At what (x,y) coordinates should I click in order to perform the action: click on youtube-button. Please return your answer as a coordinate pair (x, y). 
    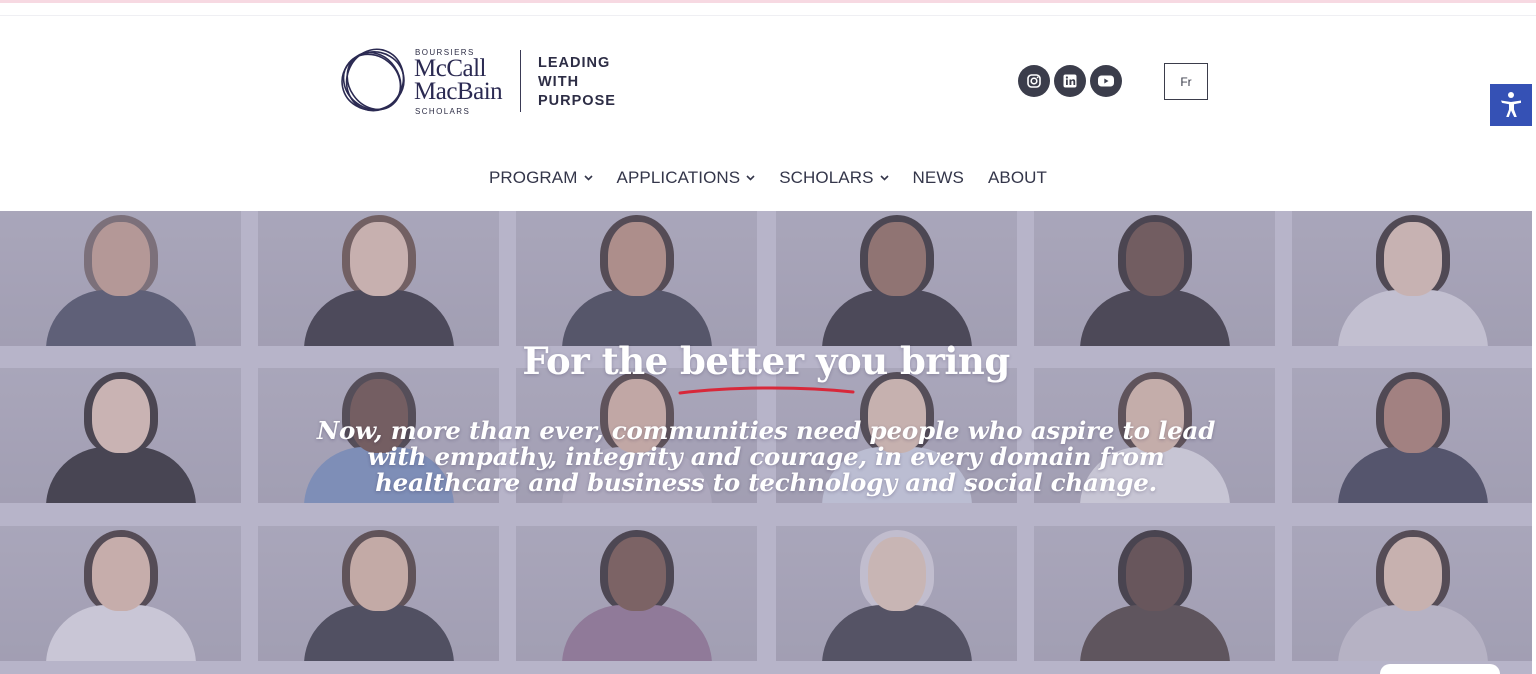
    Looking at the image, I should click on (1106, 81).